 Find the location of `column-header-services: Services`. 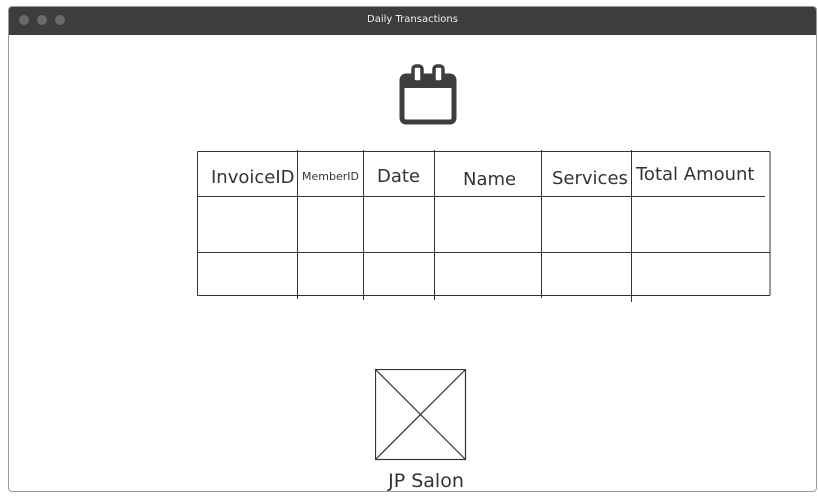

column-header-services: Services is located at coordinates (590, 178).